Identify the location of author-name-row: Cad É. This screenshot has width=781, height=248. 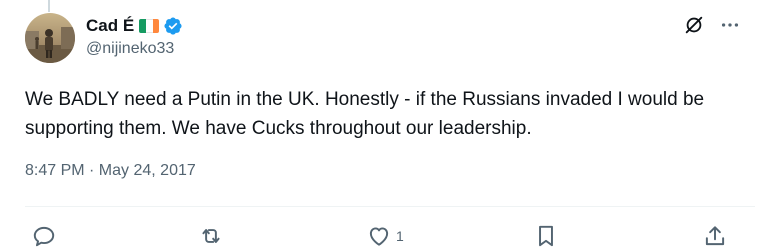
(134, 26).